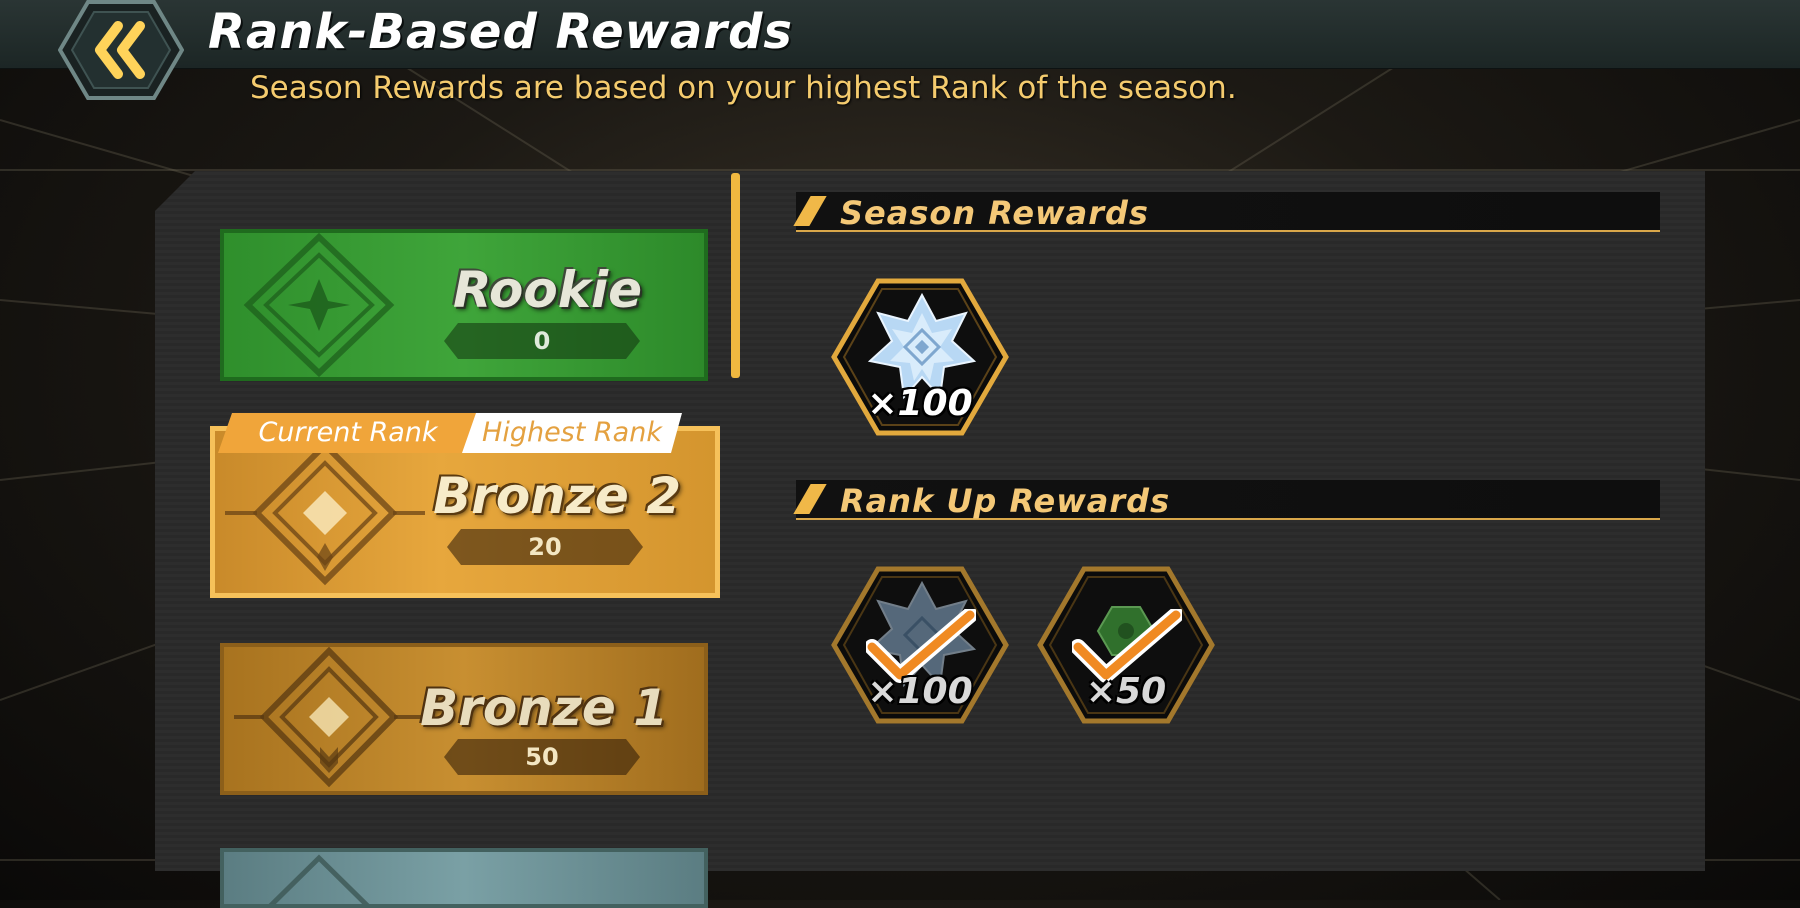 The height and width of the screenshot is (908, 1800). I want to click on rank-list-scrollbar, so click(735, 275).